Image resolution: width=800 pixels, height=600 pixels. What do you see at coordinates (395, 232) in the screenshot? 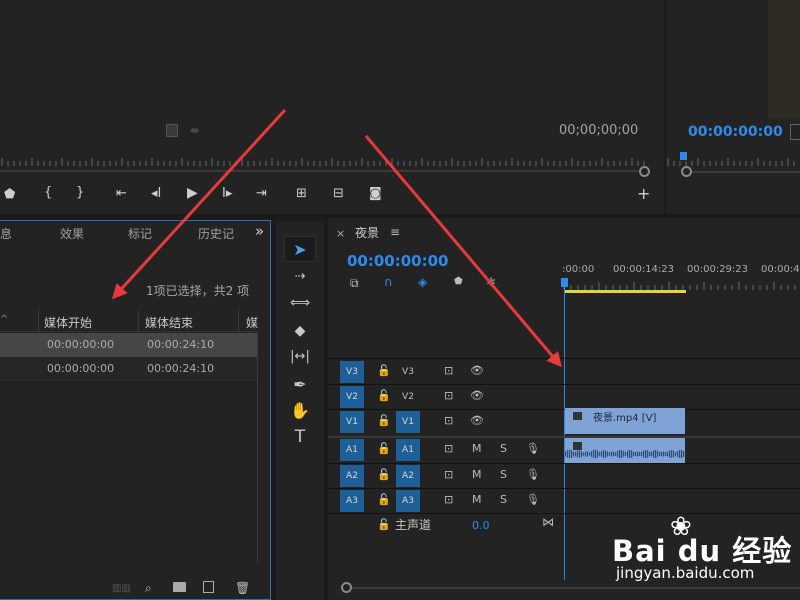
I see `panel-menu-icon: ≡` at bounding box center [395, 232].